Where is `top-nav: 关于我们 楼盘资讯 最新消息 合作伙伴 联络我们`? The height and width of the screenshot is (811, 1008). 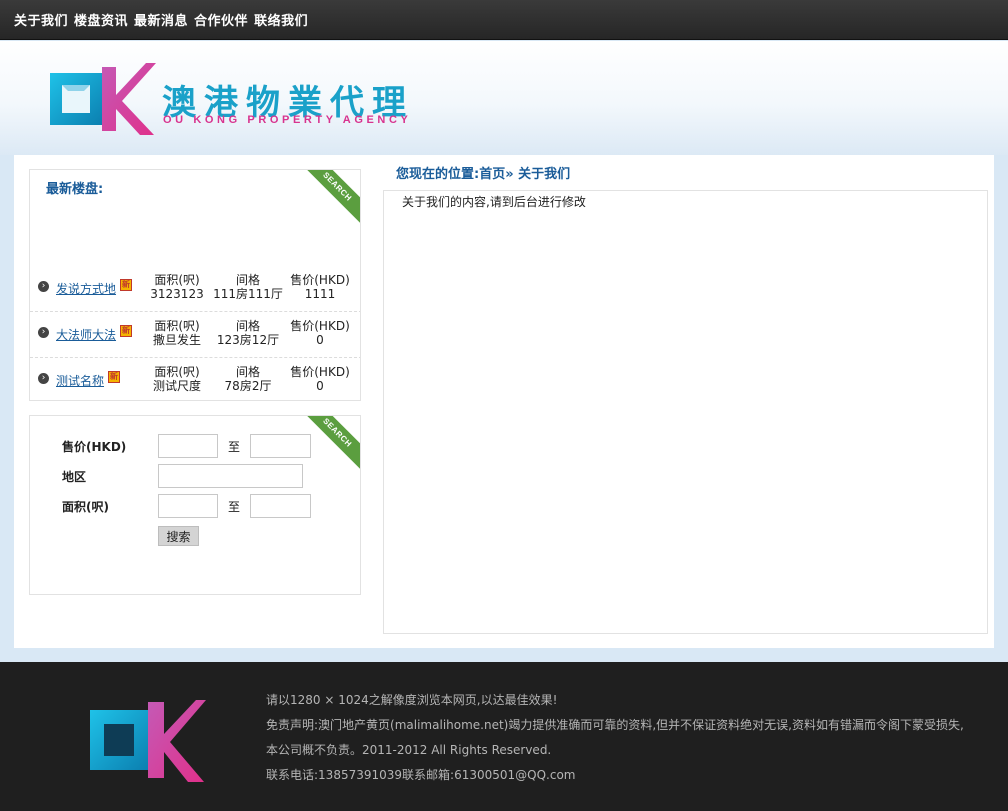 top-nav: 关于我们 楼盘资讯 最新消息 合作伙伴 联络我们 is located at coordinates (504, 20).